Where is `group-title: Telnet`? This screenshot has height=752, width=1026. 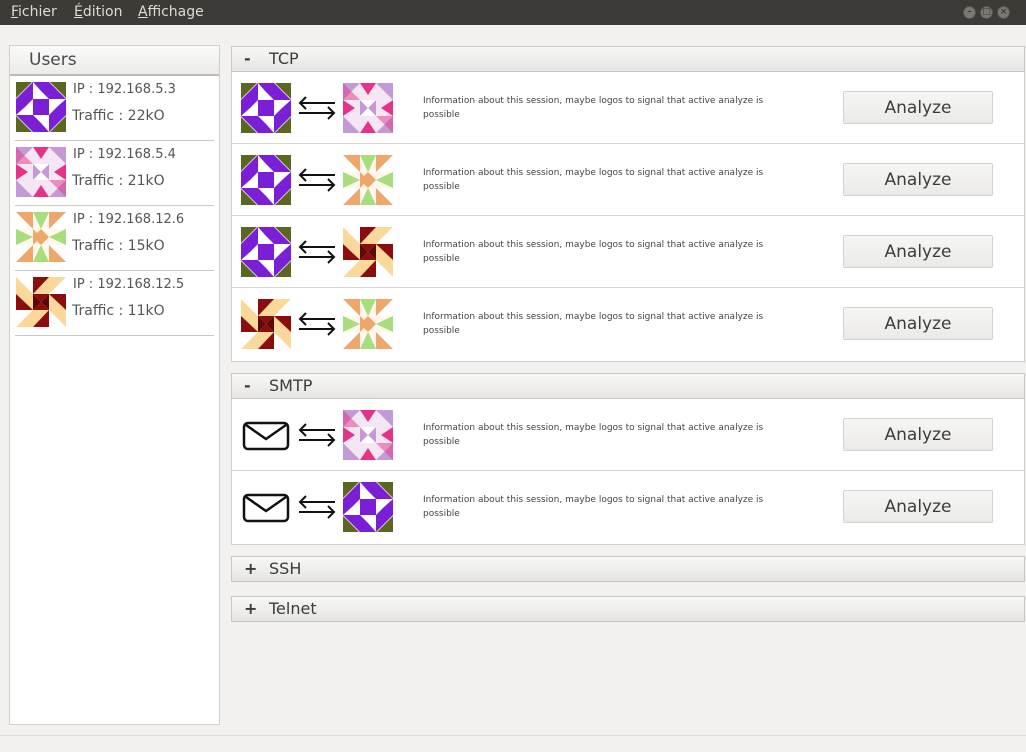 group-title: Telnet is located at coordinates (293, 608).